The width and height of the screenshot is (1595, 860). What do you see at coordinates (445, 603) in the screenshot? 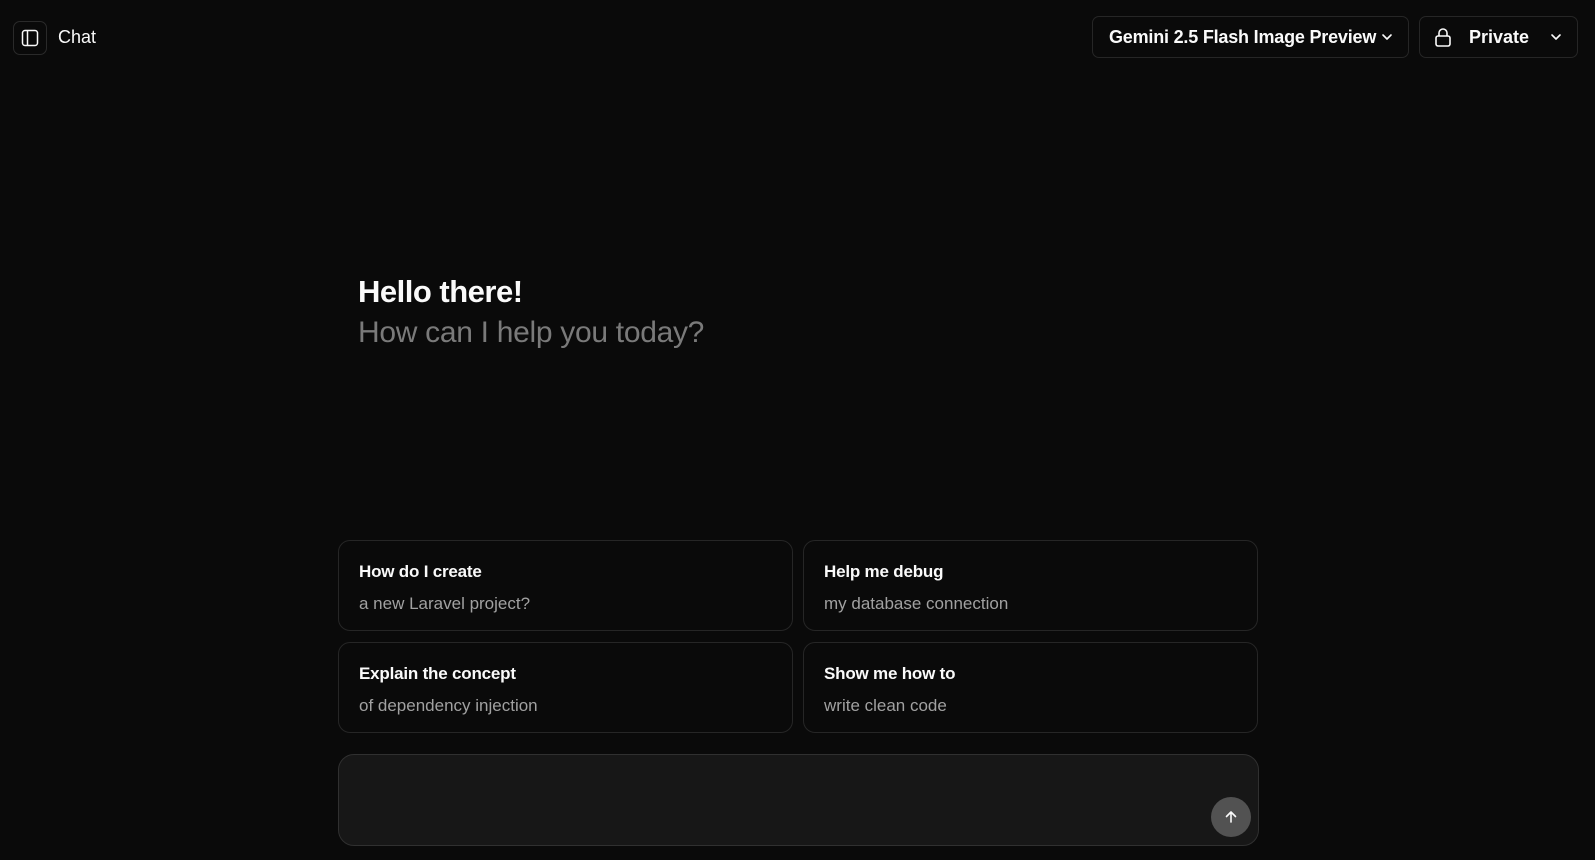
I see `suggestion-subtitle: a new Laravel project?` at bounding box center [445, 603].